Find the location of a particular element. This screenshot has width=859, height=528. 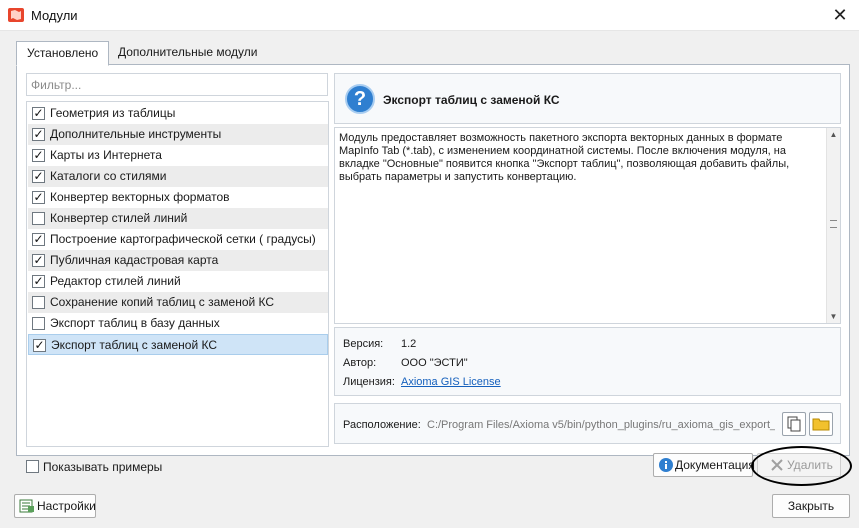

module-item: ✓ Дополнительные инструменты is located at coordinates (178, 134).